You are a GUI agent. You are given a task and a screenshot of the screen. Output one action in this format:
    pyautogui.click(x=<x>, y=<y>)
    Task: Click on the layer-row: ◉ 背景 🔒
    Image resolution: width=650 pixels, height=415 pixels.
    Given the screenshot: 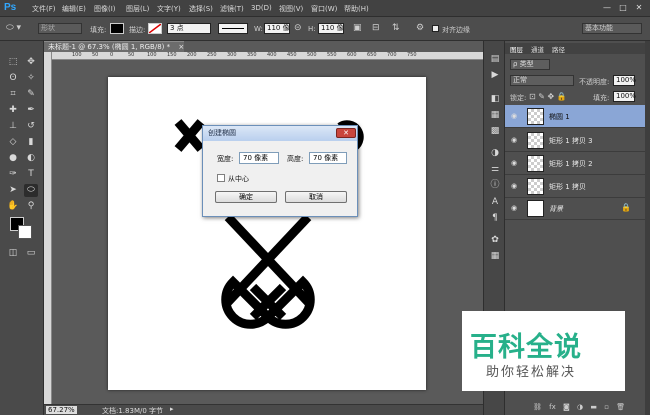 What is the action you would take?
    pyautogui.click(x=575, y=208)
    